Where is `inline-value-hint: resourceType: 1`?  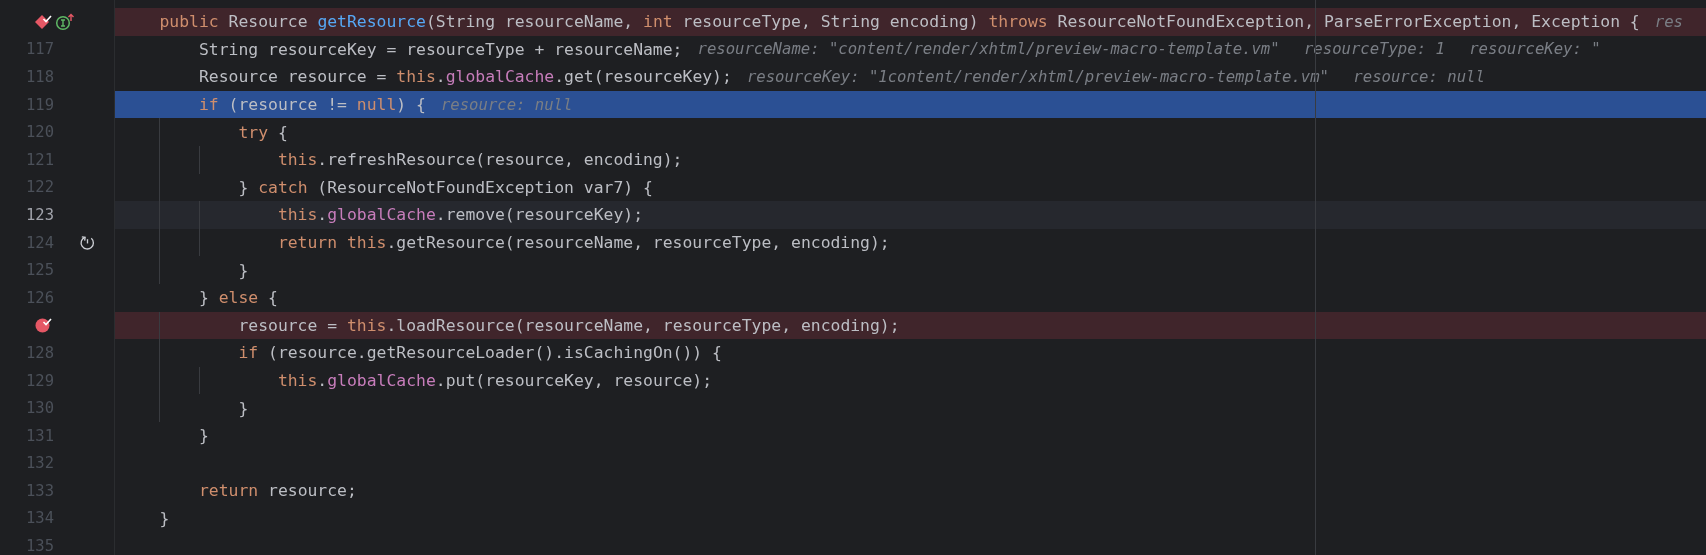 inline-value-hint: resourceType: 1 is located at coordinates (1374, 49).